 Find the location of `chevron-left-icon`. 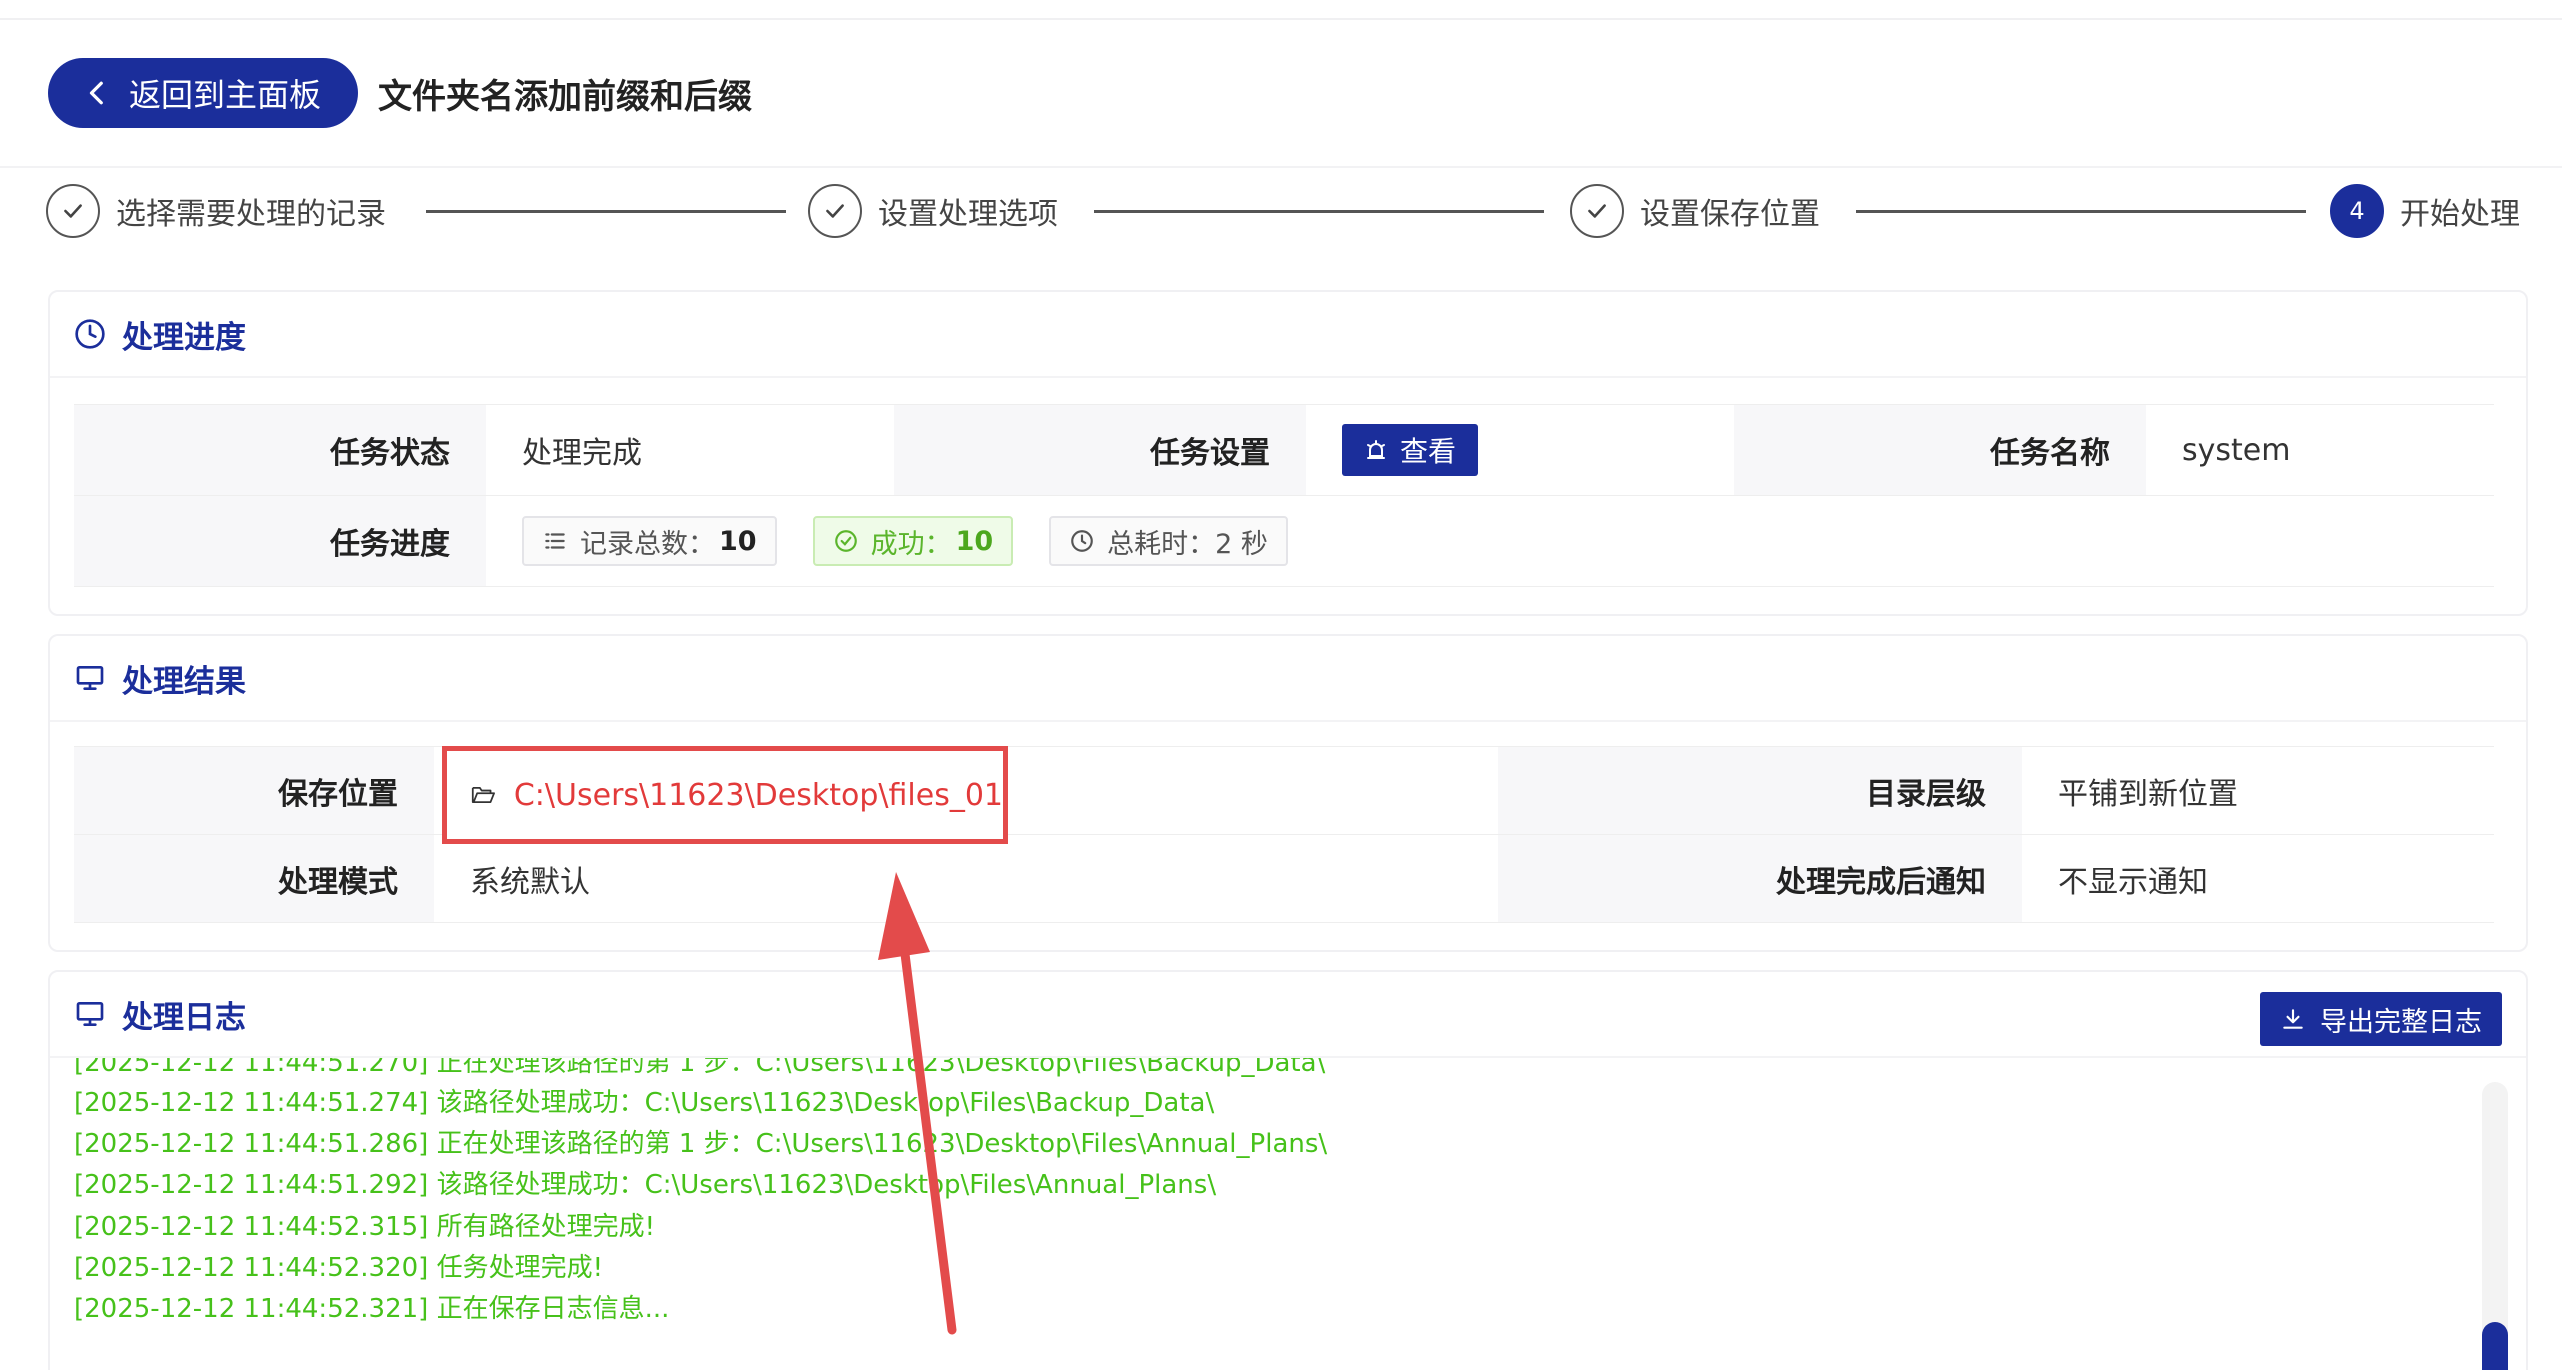

chevron-left-icon is located at coordinates (96, 93).